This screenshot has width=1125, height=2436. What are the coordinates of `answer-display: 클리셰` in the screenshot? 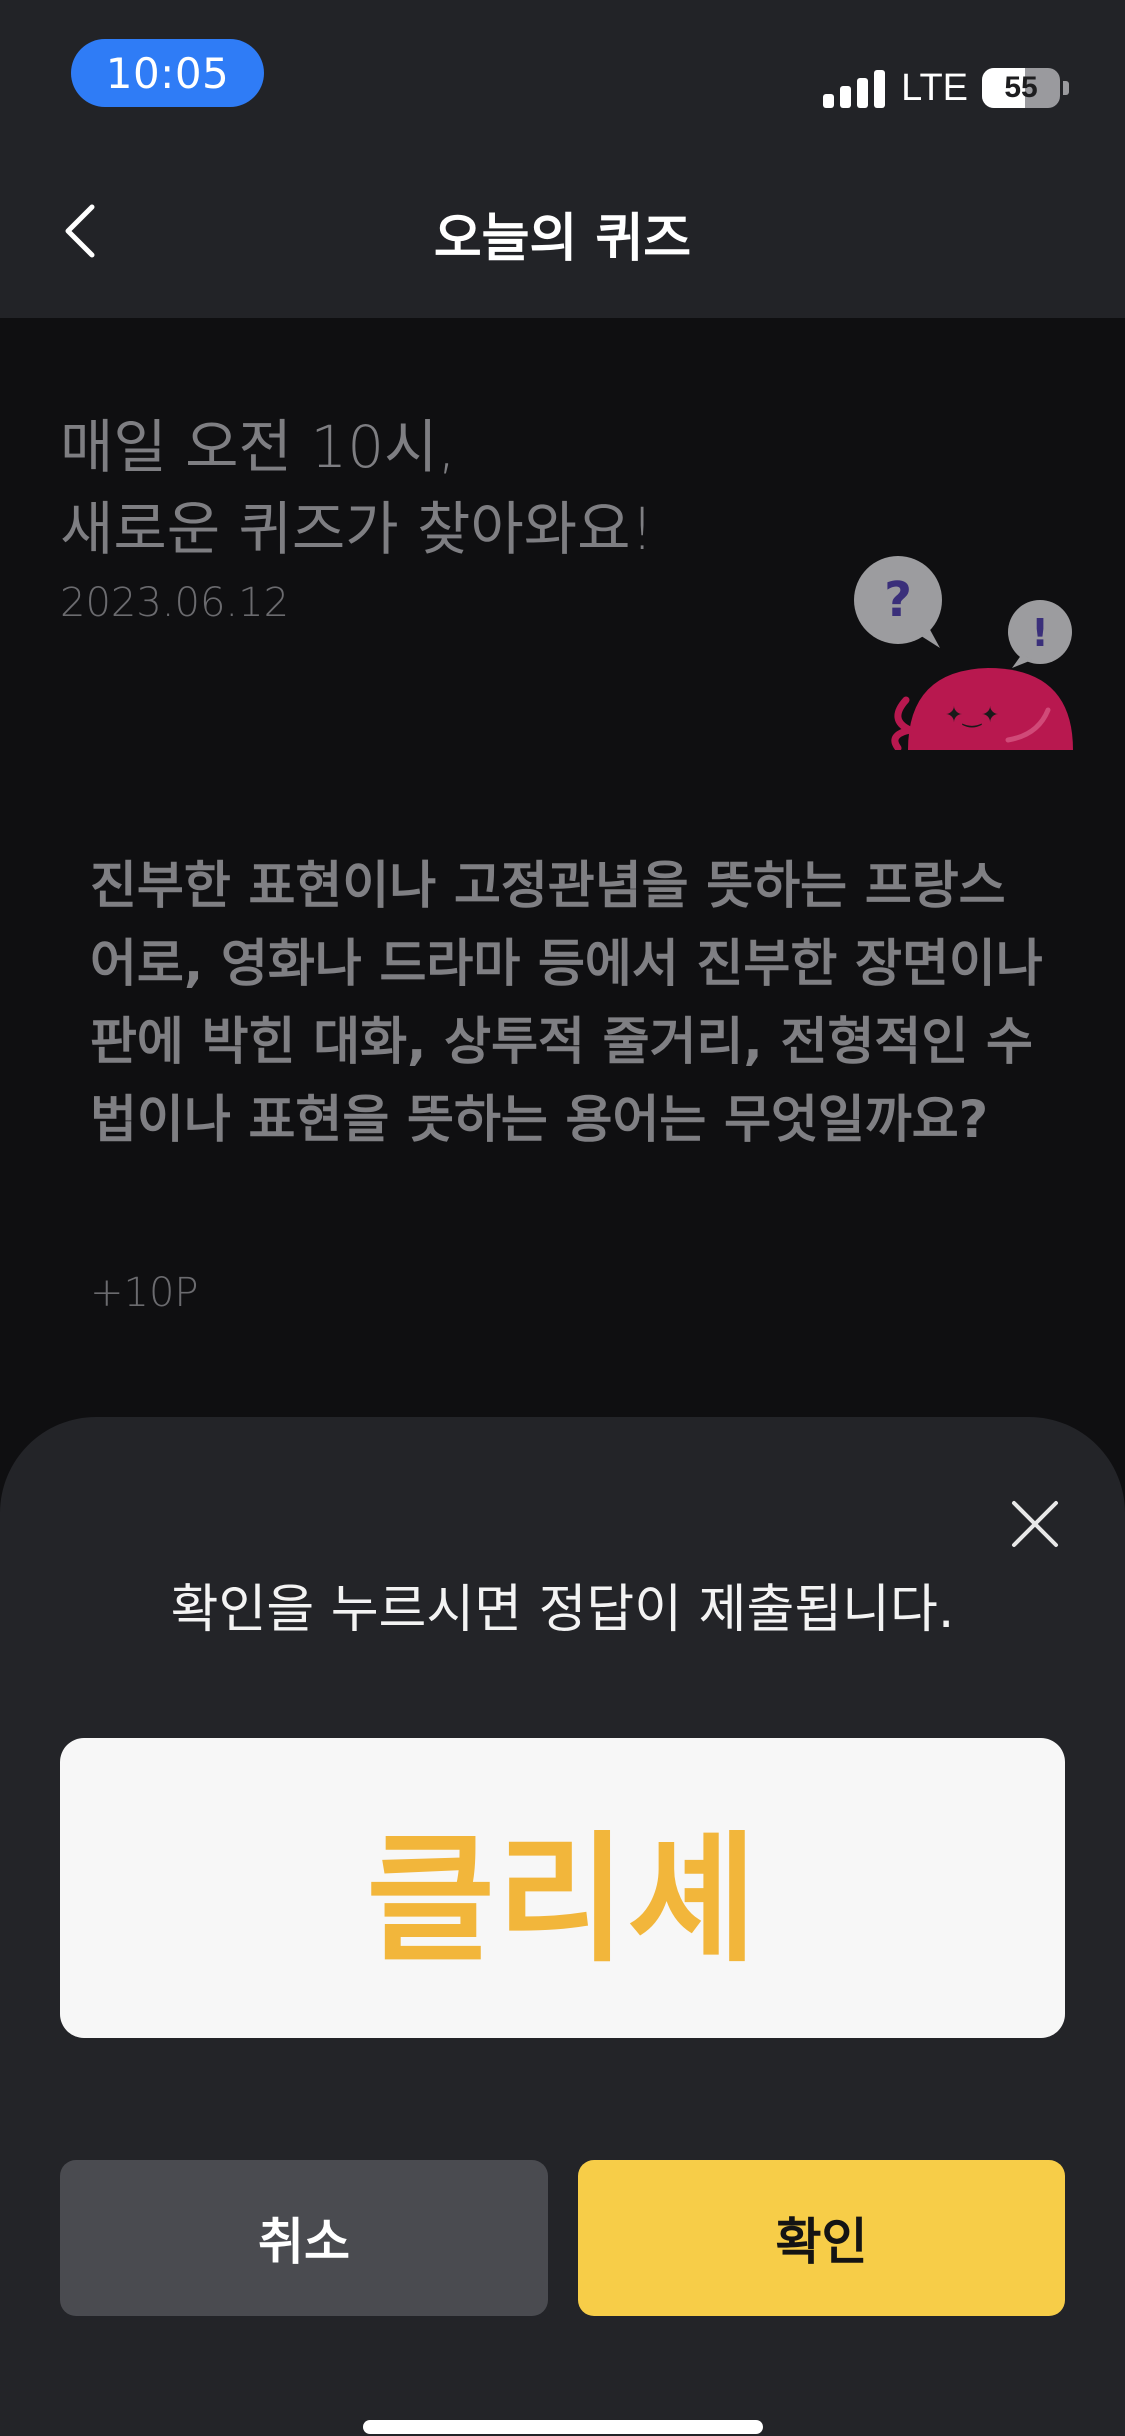 It's located at (562, 1888).